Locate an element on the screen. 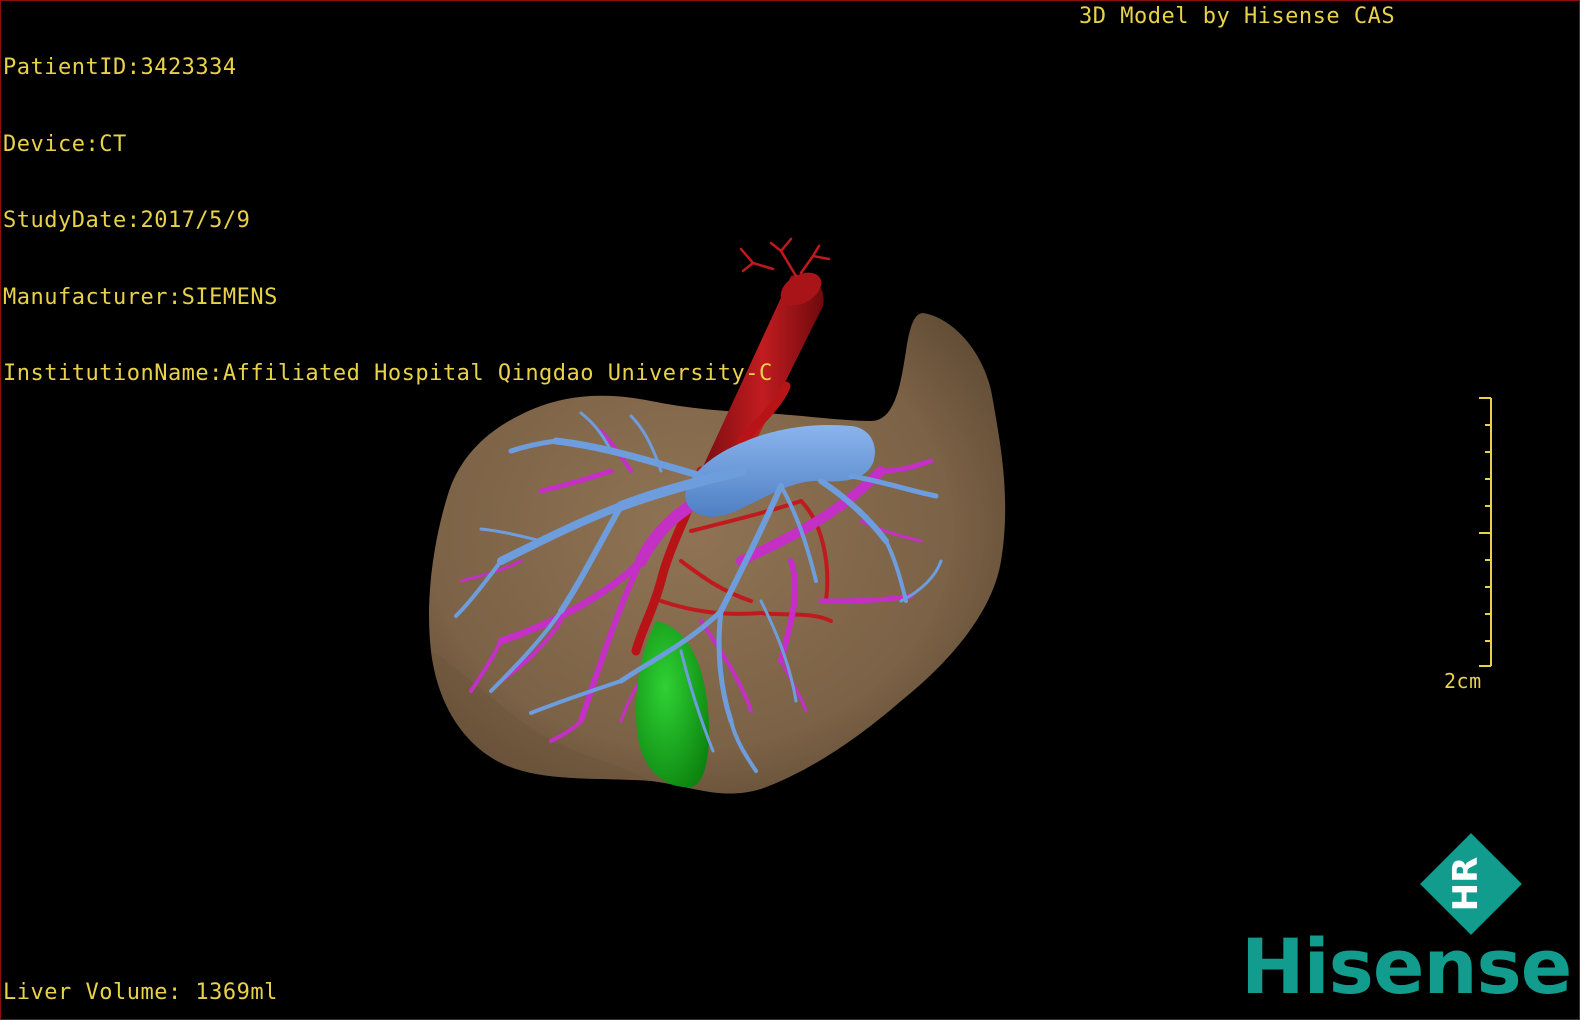 The height and width of the screenshot is (1020, 1580). study-date: StudyDate:2017/5/9 is located at coordinates (127, 220).